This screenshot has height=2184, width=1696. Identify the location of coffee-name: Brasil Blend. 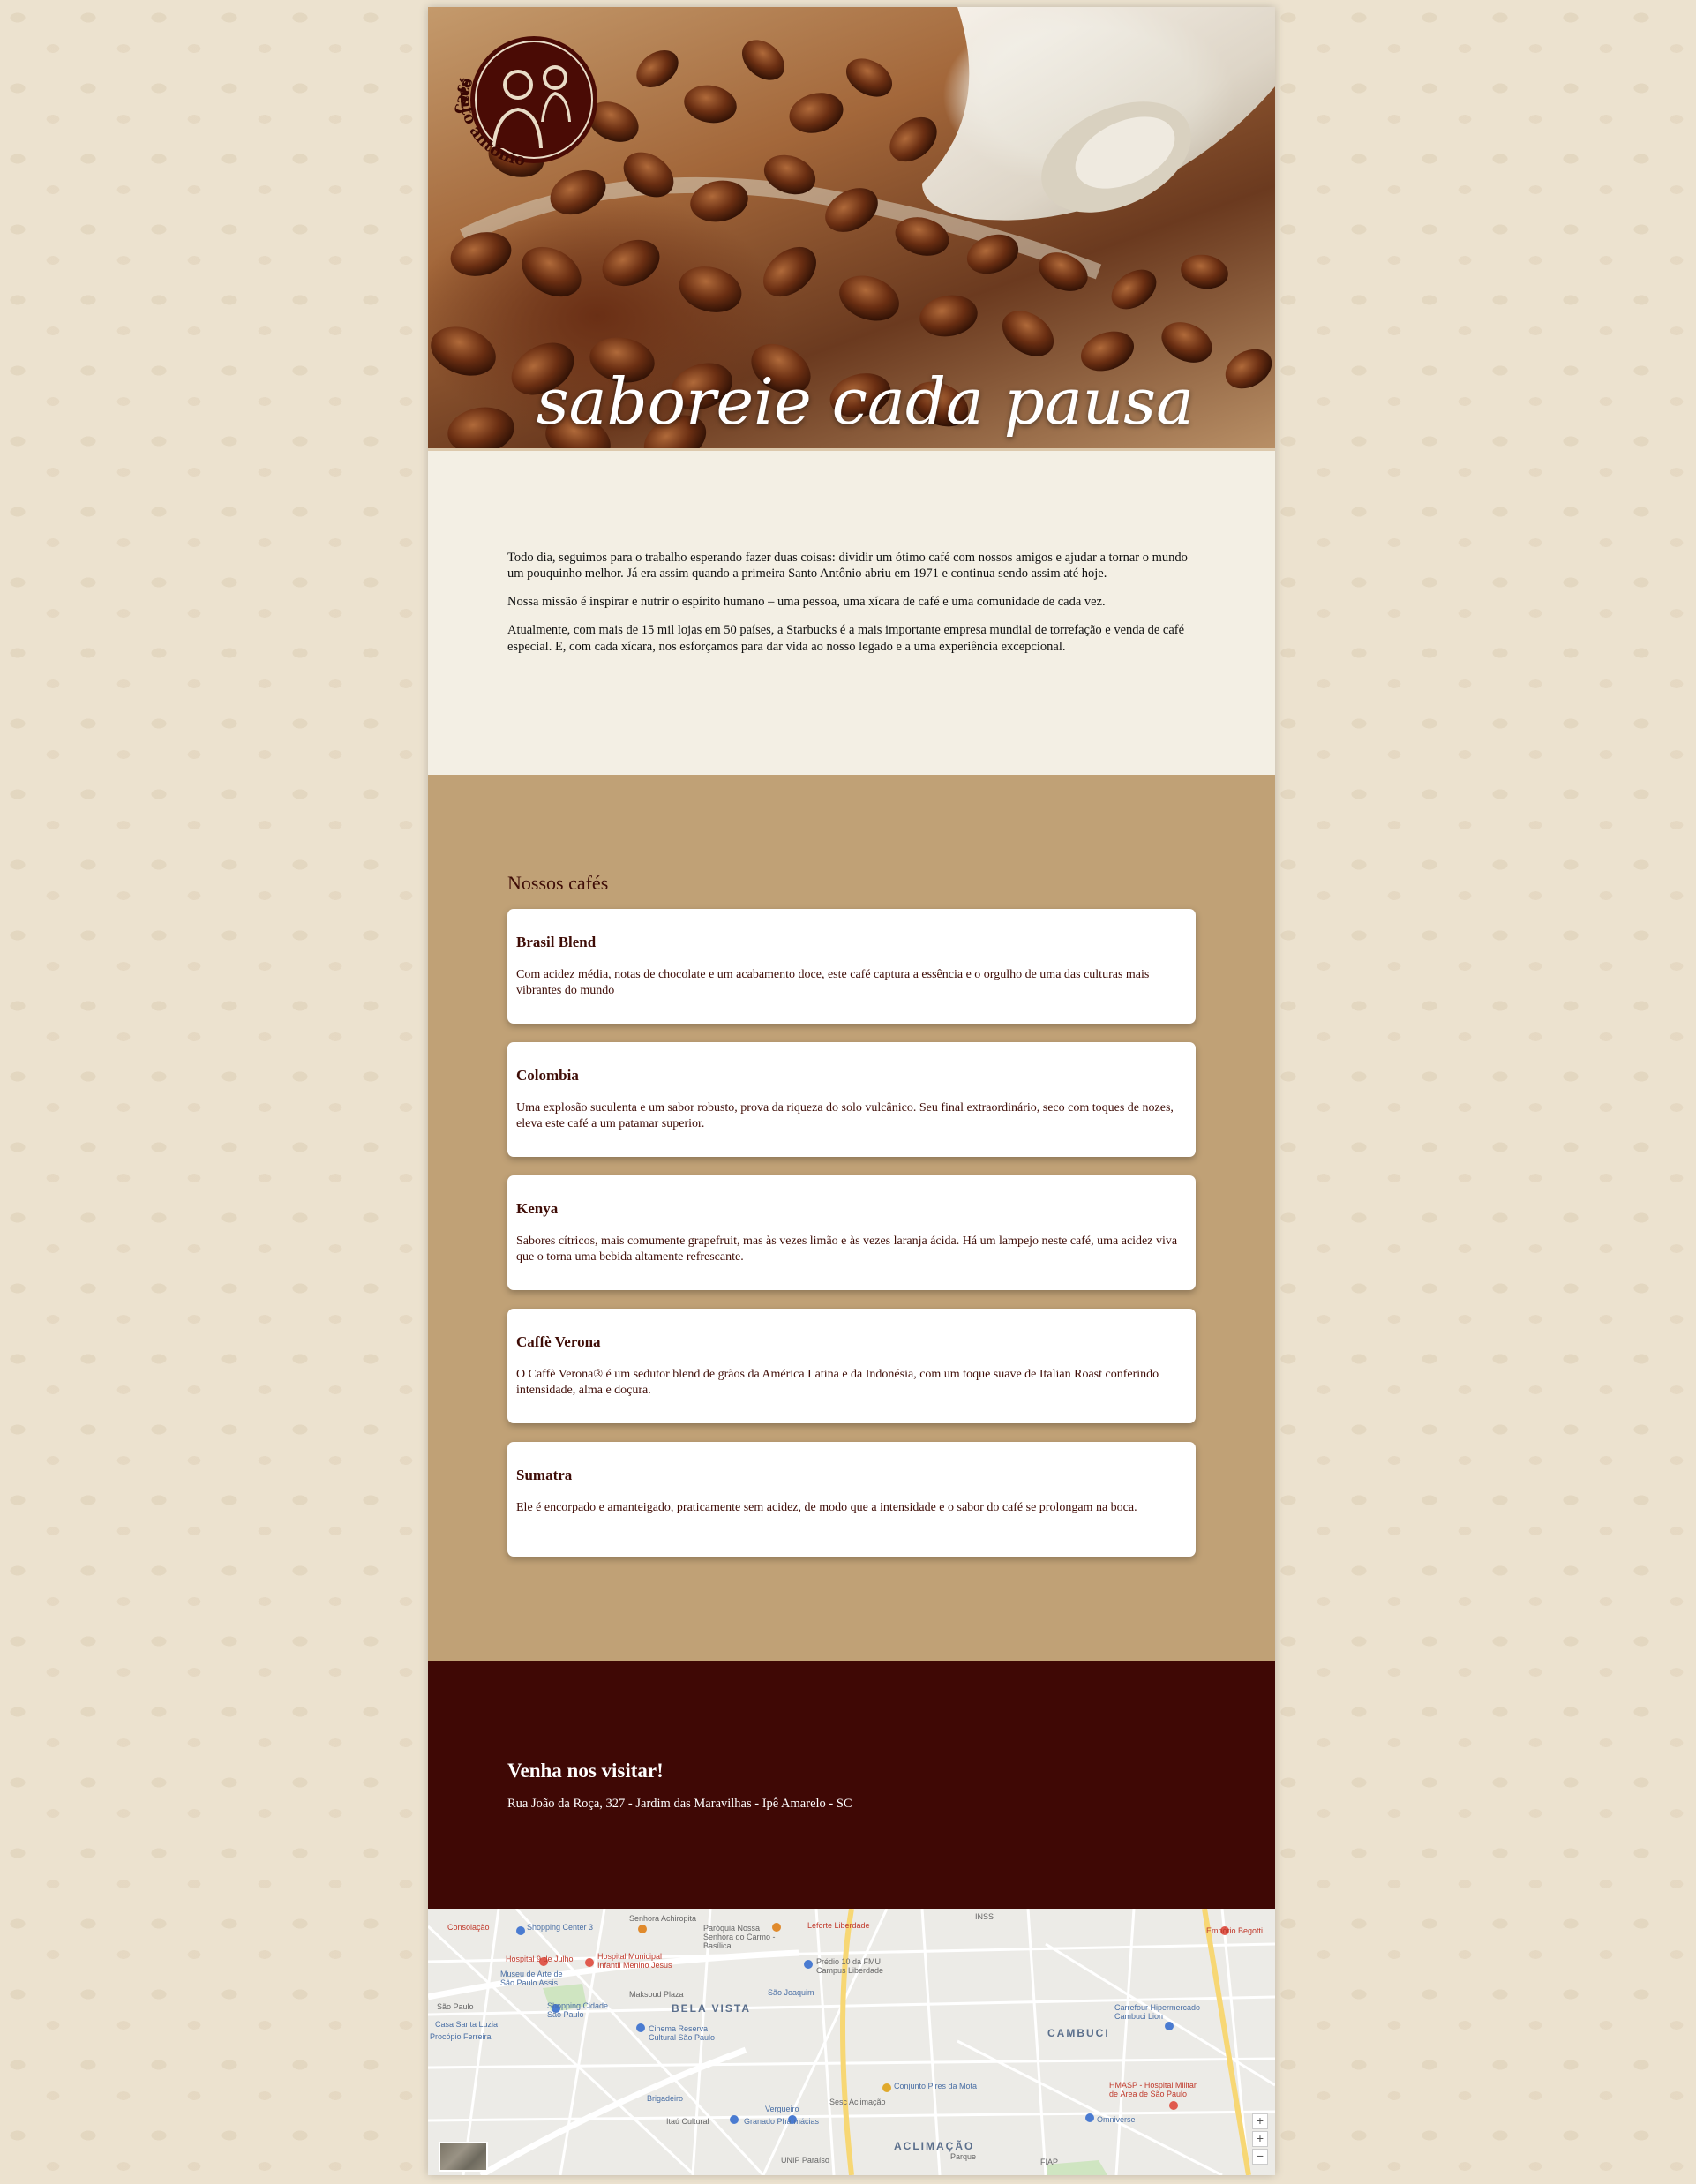
(556, 942).